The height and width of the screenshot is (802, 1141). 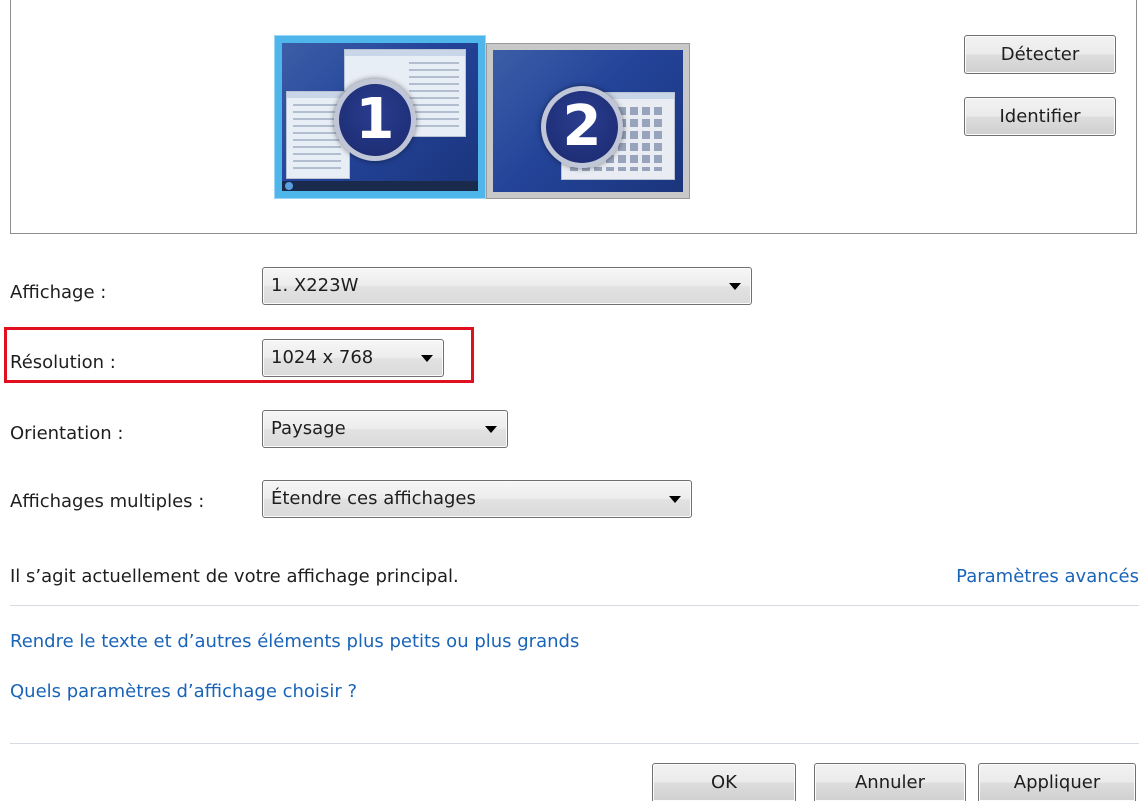 I want to click on display-select-value: 1. X223W, so click(x=315, y=285).